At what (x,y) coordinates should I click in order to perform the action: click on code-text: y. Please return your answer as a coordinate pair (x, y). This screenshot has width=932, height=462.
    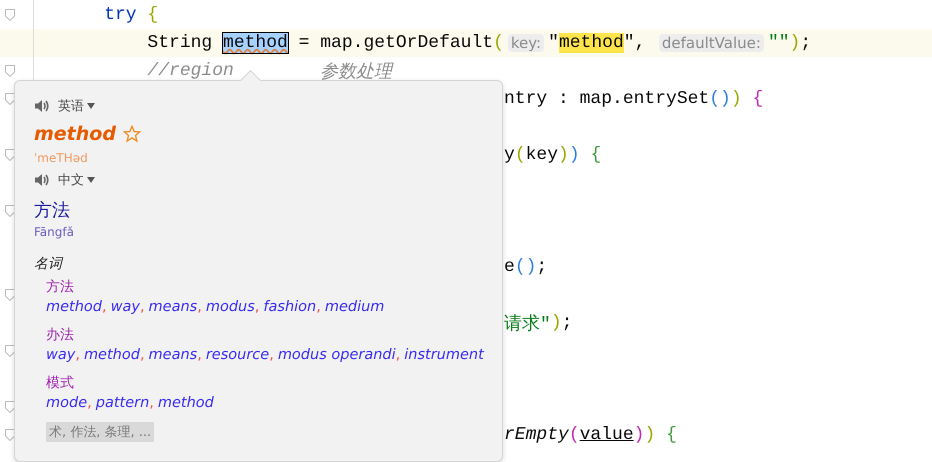
    Looking at the image, I should click on (509, 155).